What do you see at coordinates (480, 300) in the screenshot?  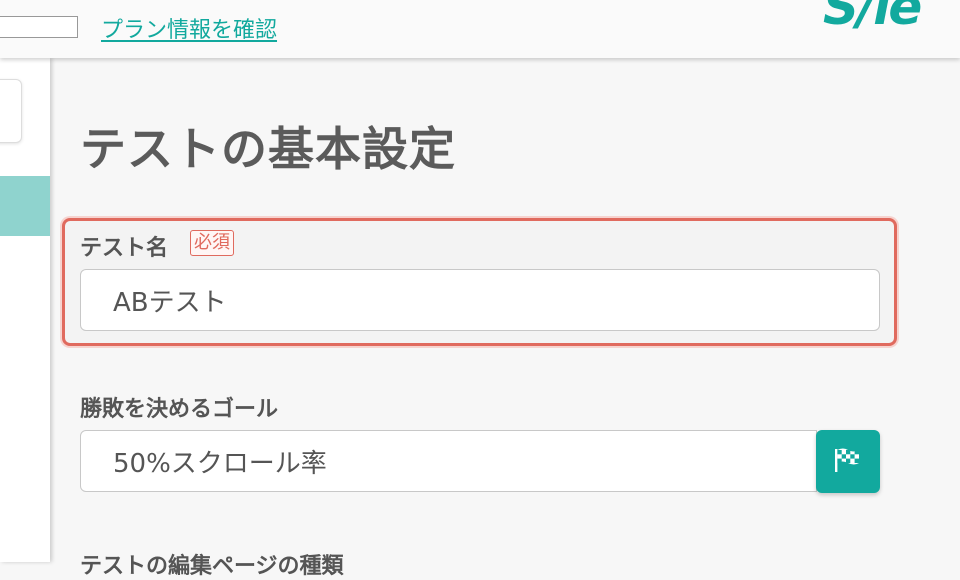 I see `test-name-input` at bounding box center [480, 300].